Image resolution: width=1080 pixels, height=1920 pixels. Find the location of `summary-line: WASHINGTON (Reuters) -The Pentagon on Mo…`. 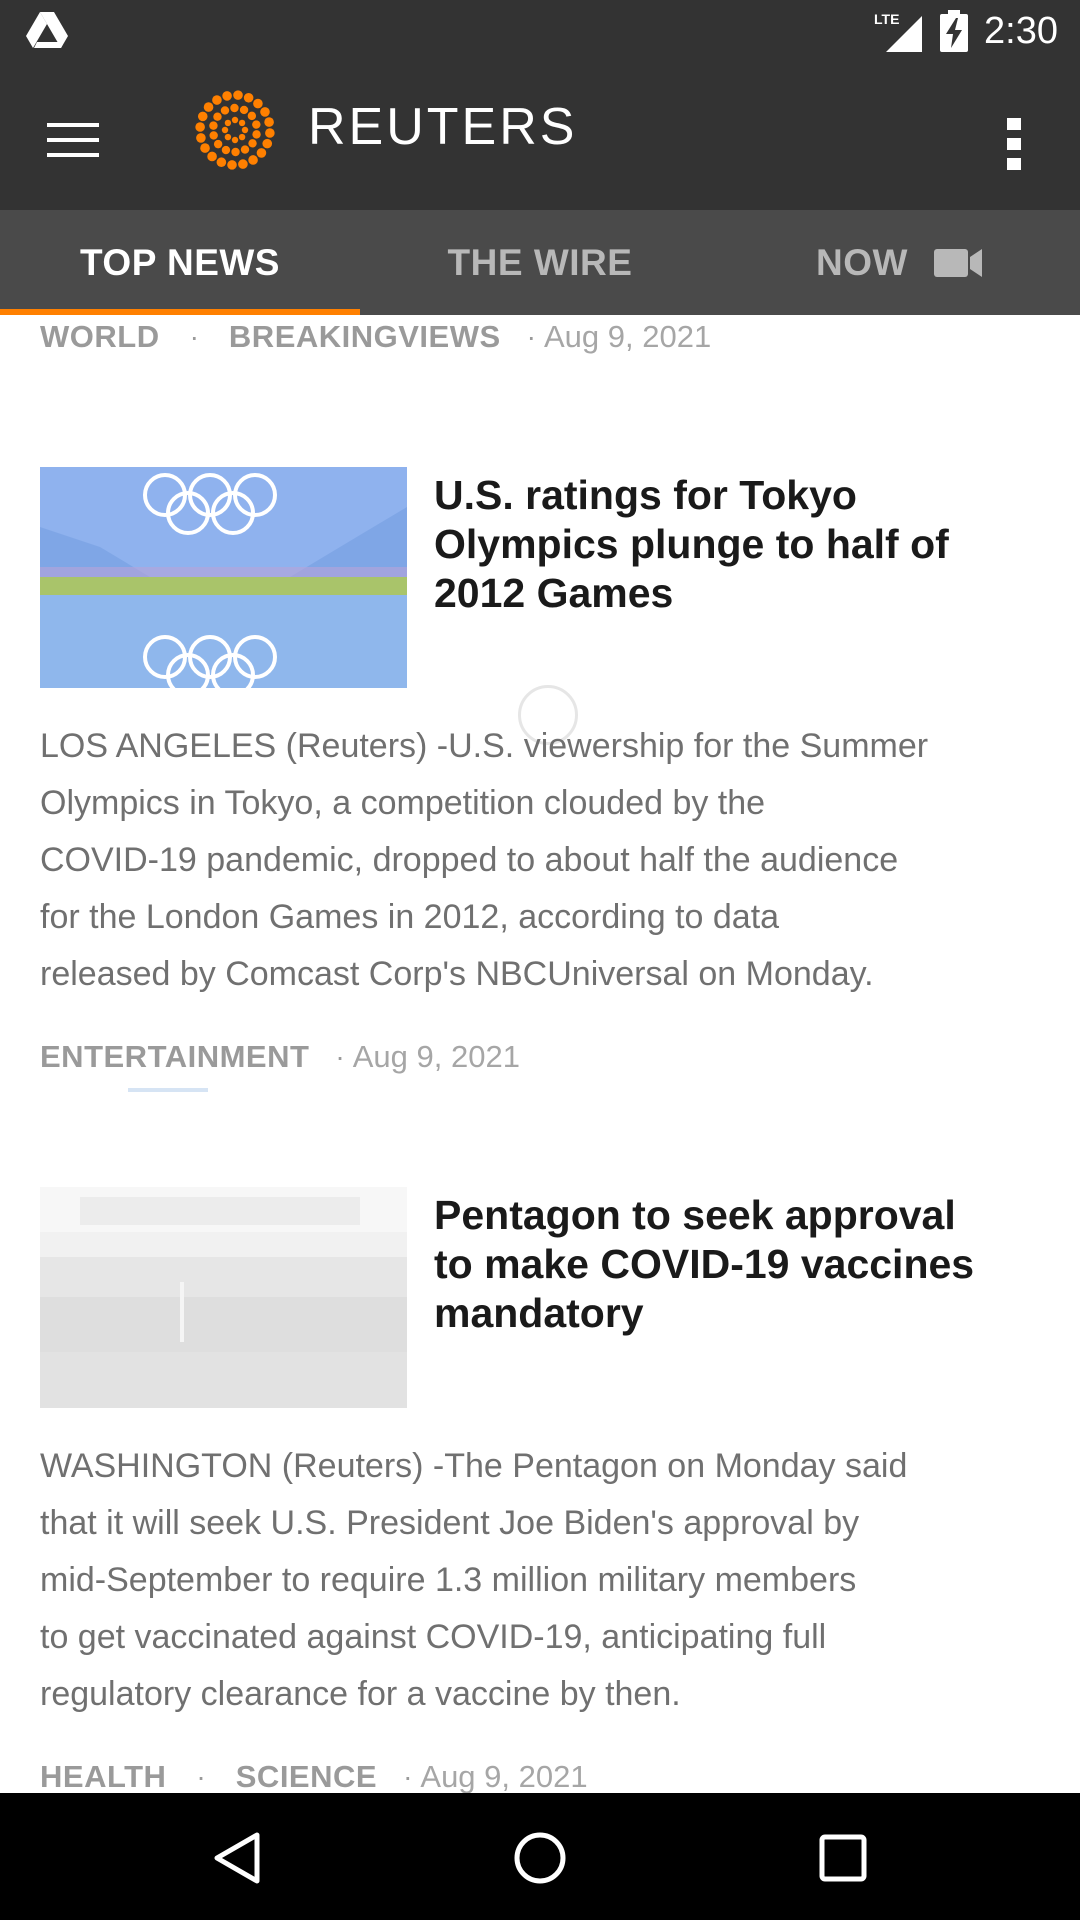

summary-line: WASHINGTON (Reuters) -The Pentagon on Mo… is located at coordinates (474, 1466).